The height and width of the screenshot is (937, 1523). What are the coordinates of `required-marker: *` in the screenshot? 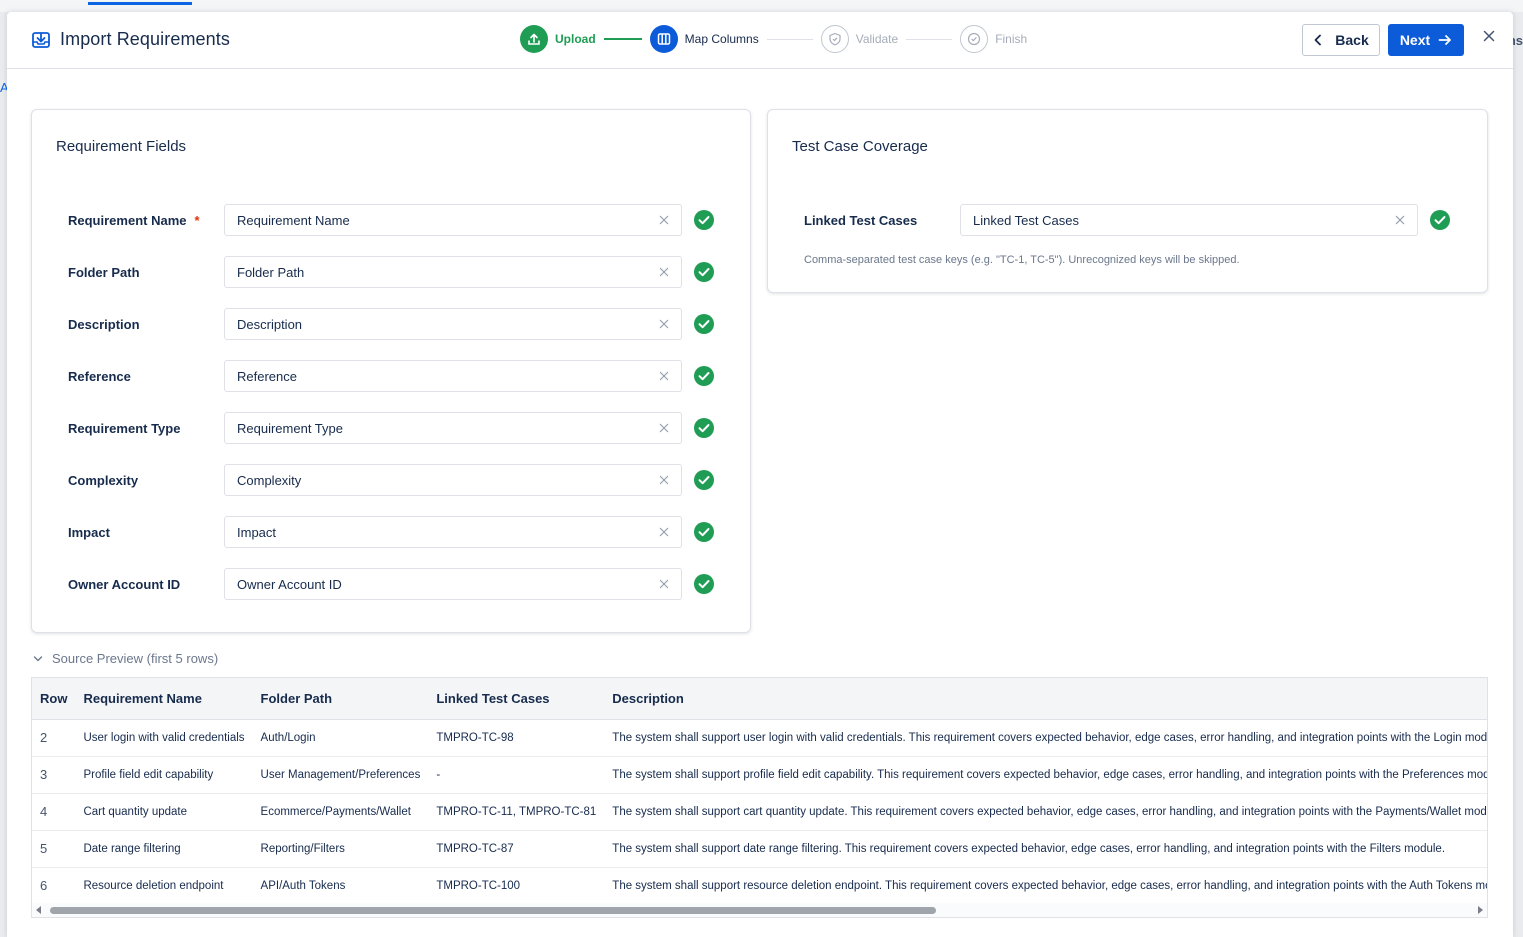 It's located at (197, 220).